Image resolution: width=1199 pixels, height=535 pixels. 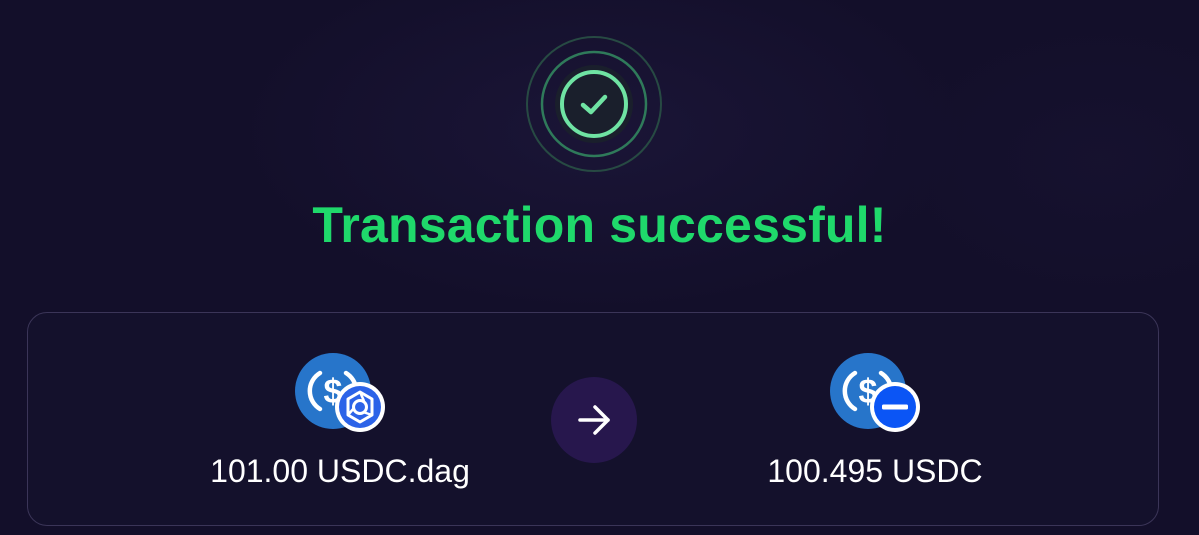 What do you see at coordinates (360, 407) in the screenshot?
I see `constellation-dag-icon` at bounding box center [360, 407].